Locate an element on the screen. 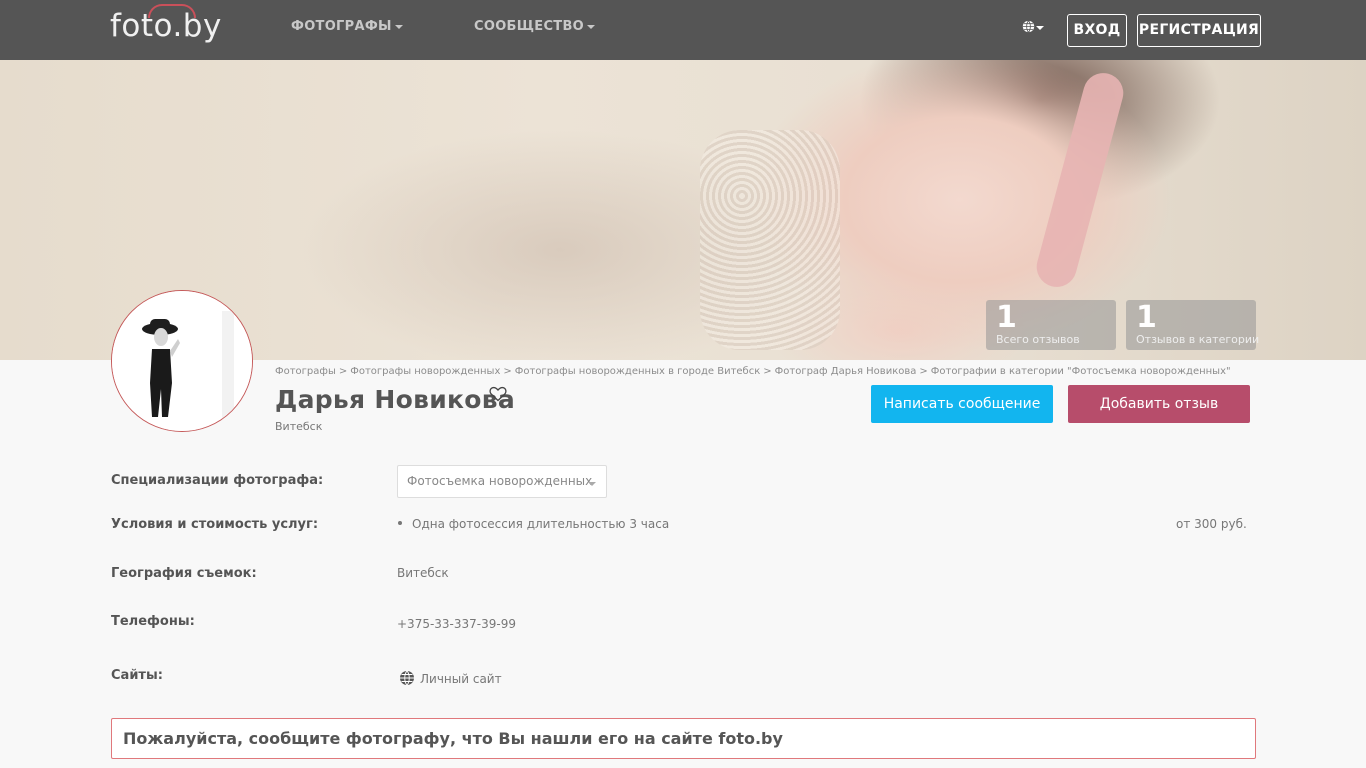  conditions-label: Условия и стоимость услуг: is located at coordinates (215, 524).